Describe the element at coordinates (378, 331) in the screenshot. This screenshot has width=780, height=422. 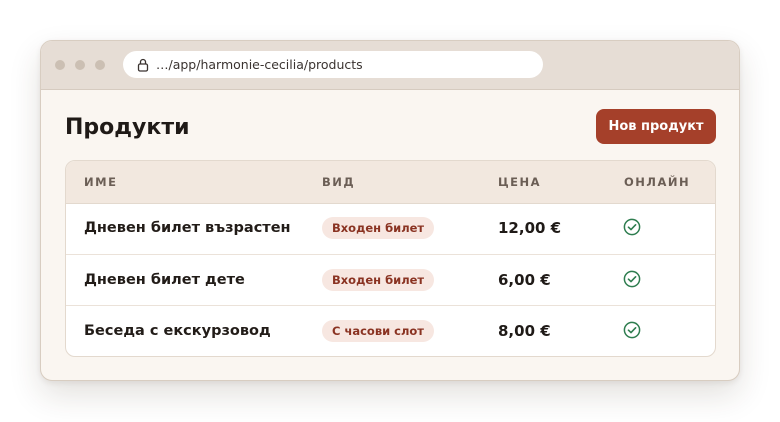
I see `product-type-badge: С часови слот` at that location.